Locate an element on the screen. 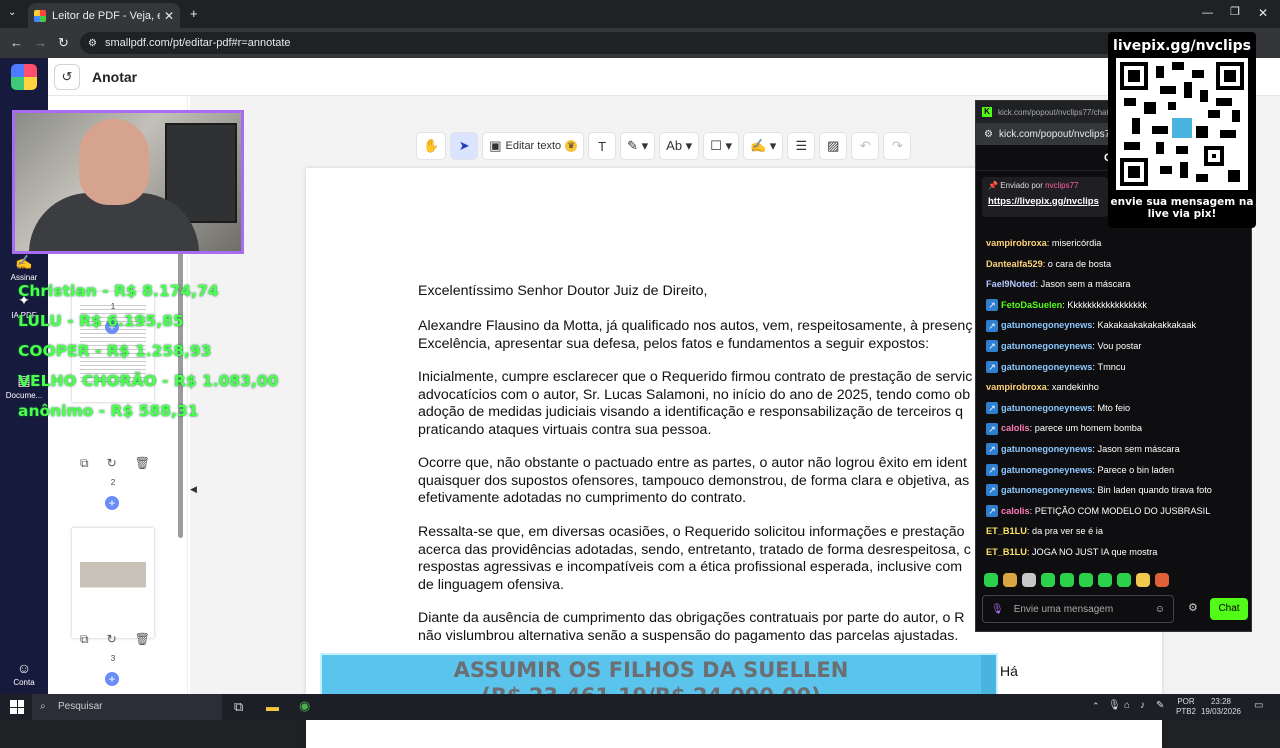  omnibox: ⚙ smallpdf.com/pt/editar-pdf#r=annotate is located at coordinates (600, 43).